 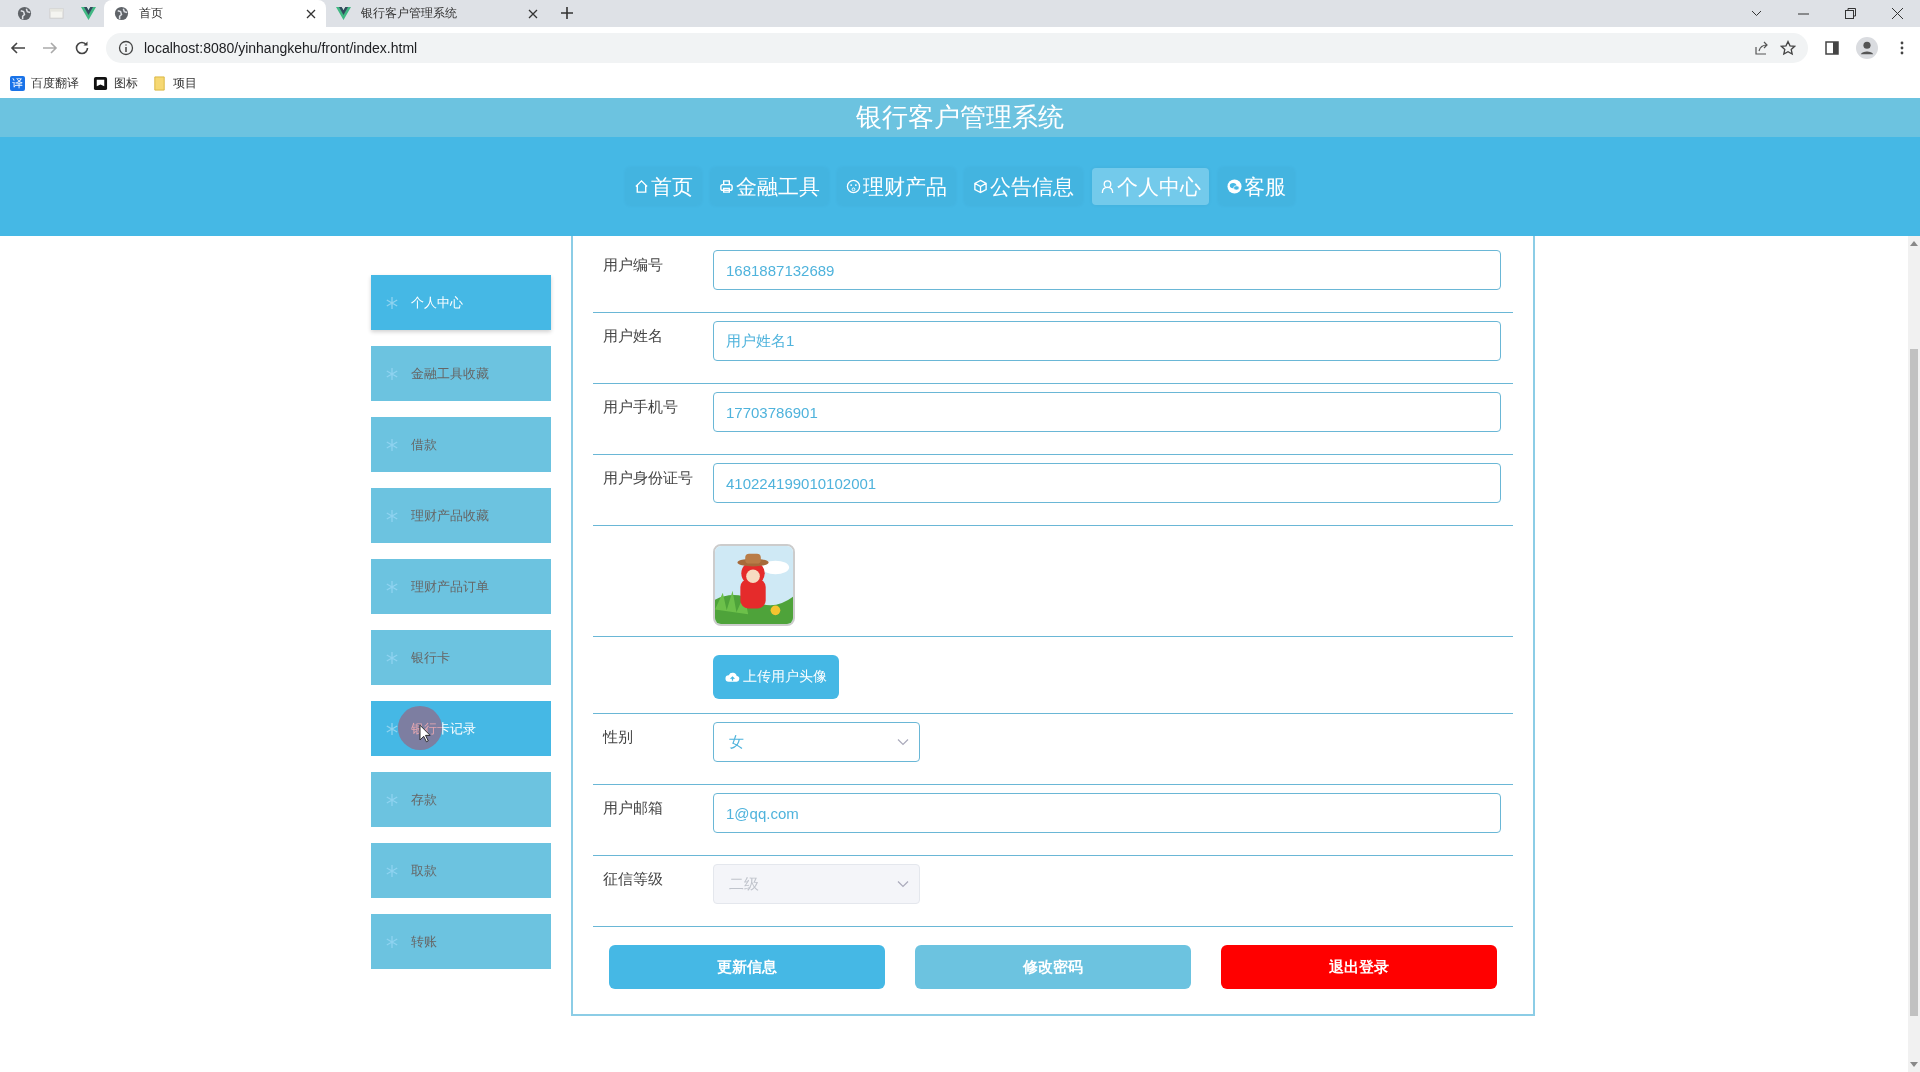 What do you see at coordinates (1256, 186) in the screenshot?
I see `nav-tab: 客服` at bounding box center [1256, 186].